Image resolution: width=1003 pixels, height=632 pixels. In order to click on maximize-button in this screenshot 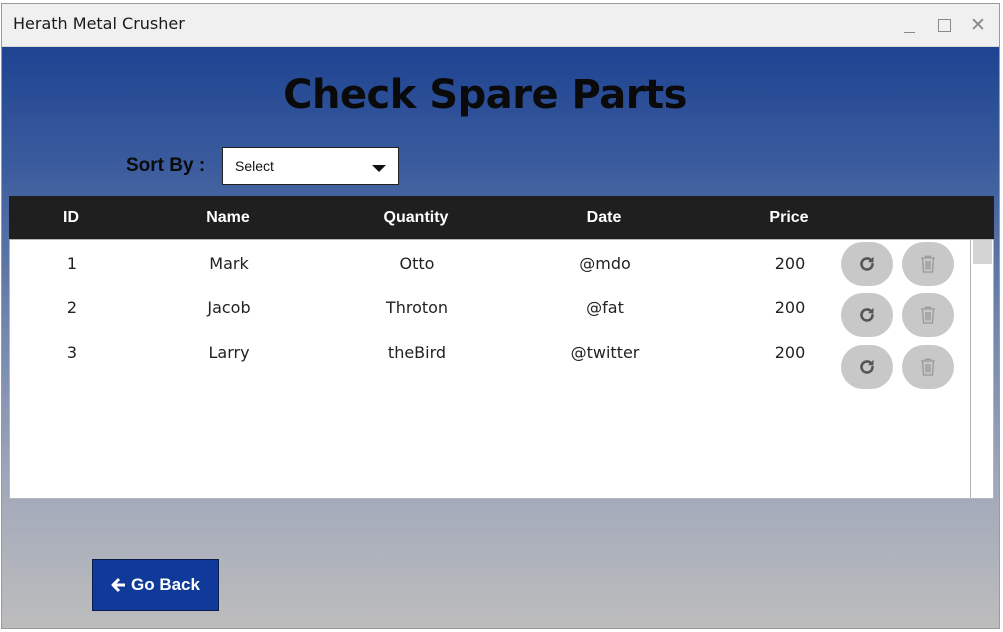, I will do `click(944, 25)`.